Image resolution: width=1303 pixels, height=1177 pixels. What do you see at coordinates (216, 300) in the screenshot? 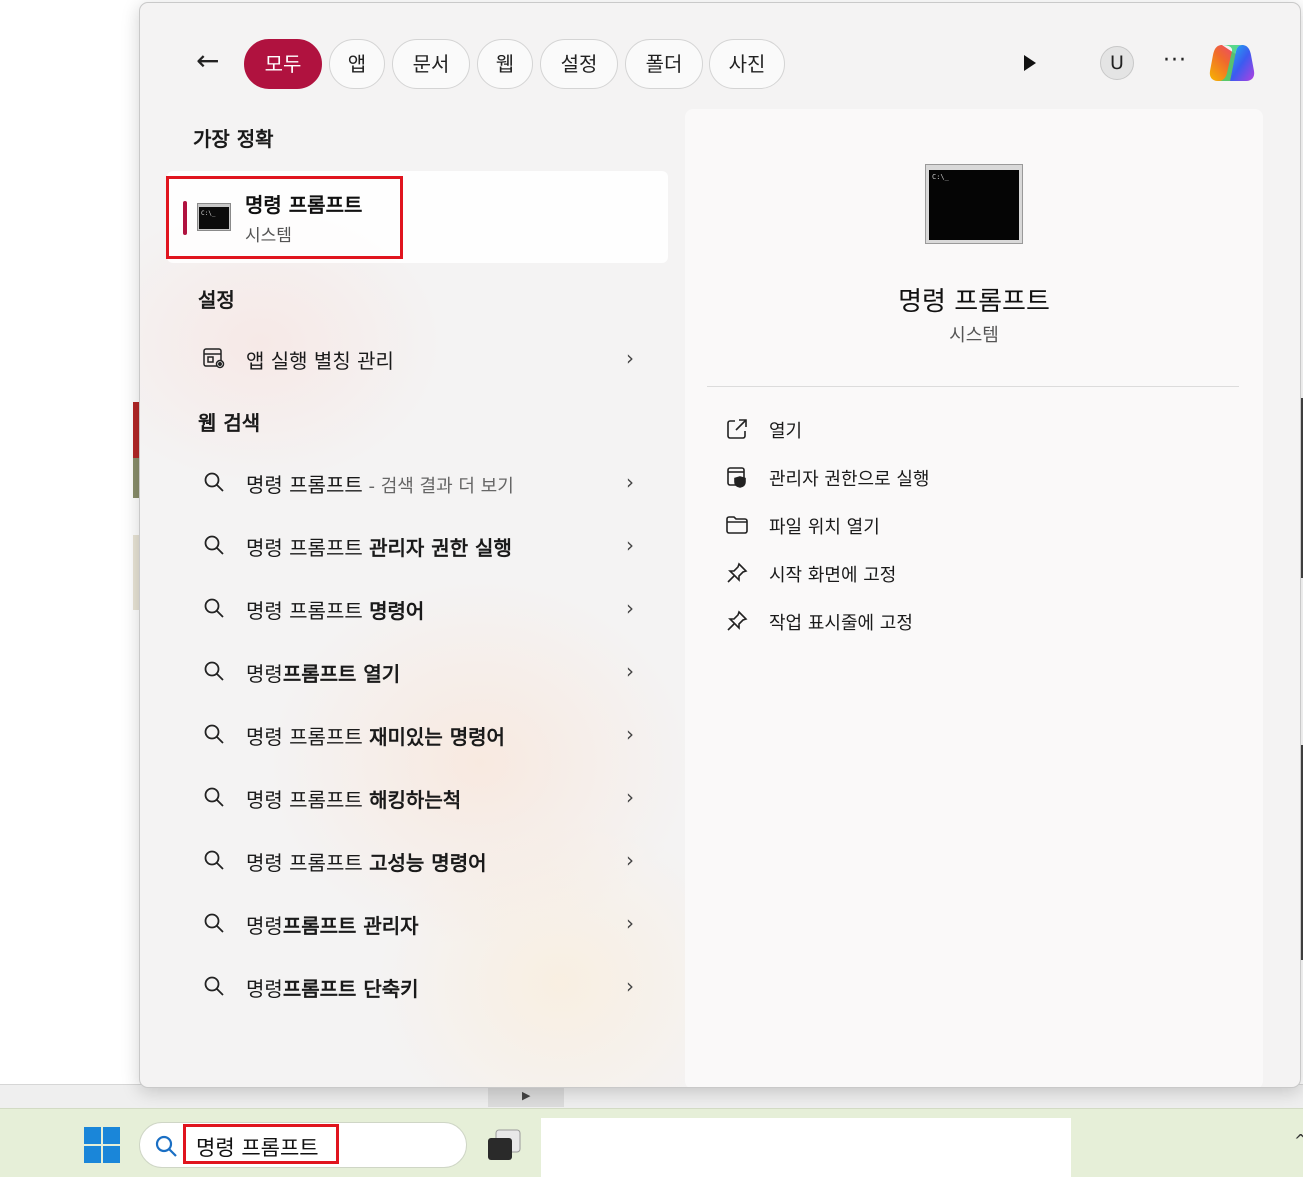
I see `settings-heading: 설정` at bounding box center [216, 300].